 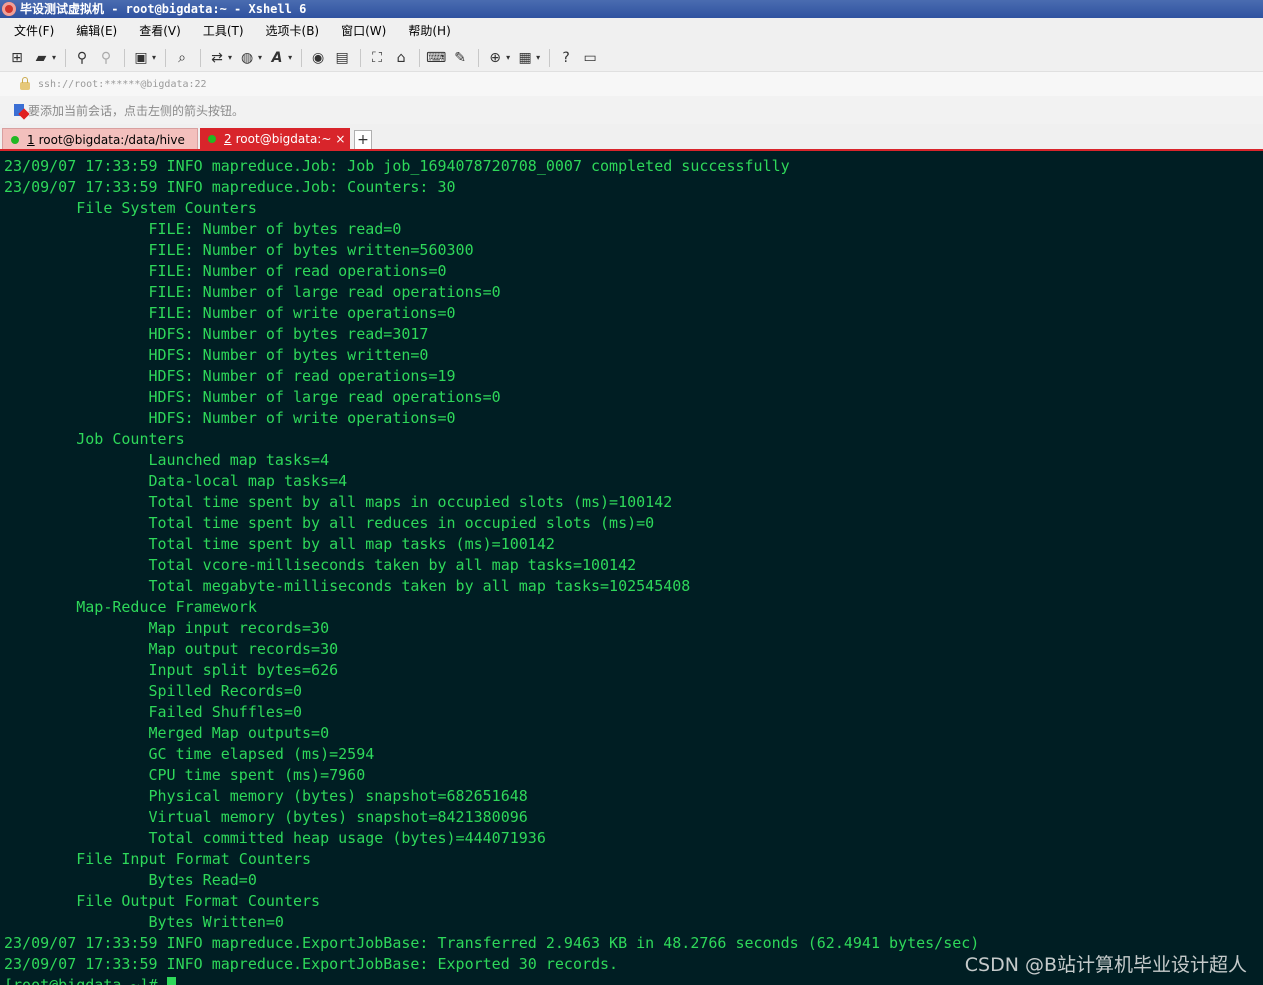 What do you see at coordinates (130, 208) in the screenshot?
I see `terminal-line: File System Counters` at bounding box center [130, 208].